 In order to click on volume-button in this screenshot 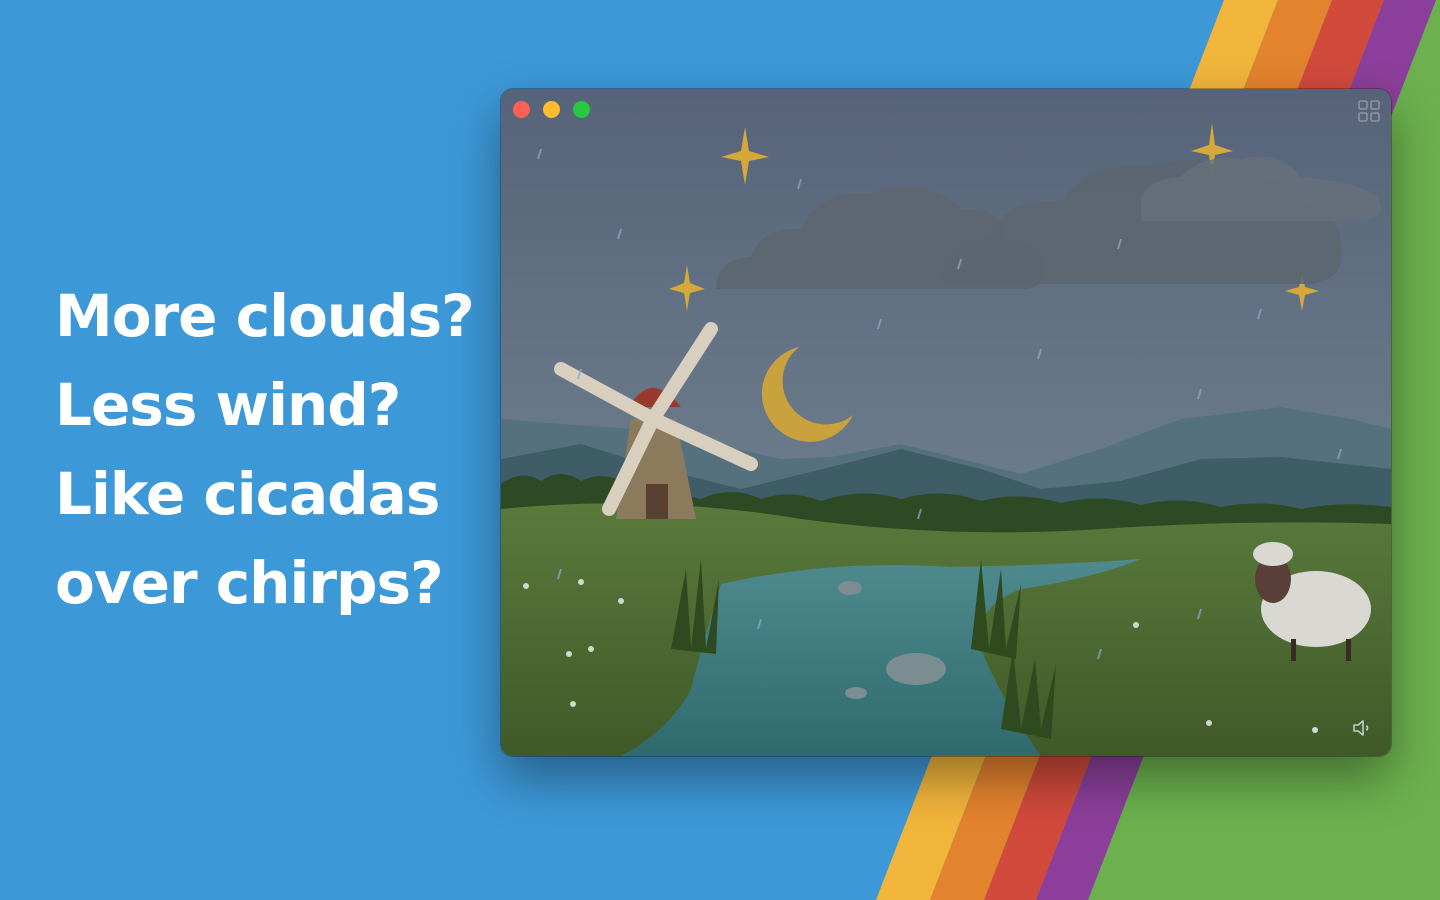, I will do `click(1363, 728)`.